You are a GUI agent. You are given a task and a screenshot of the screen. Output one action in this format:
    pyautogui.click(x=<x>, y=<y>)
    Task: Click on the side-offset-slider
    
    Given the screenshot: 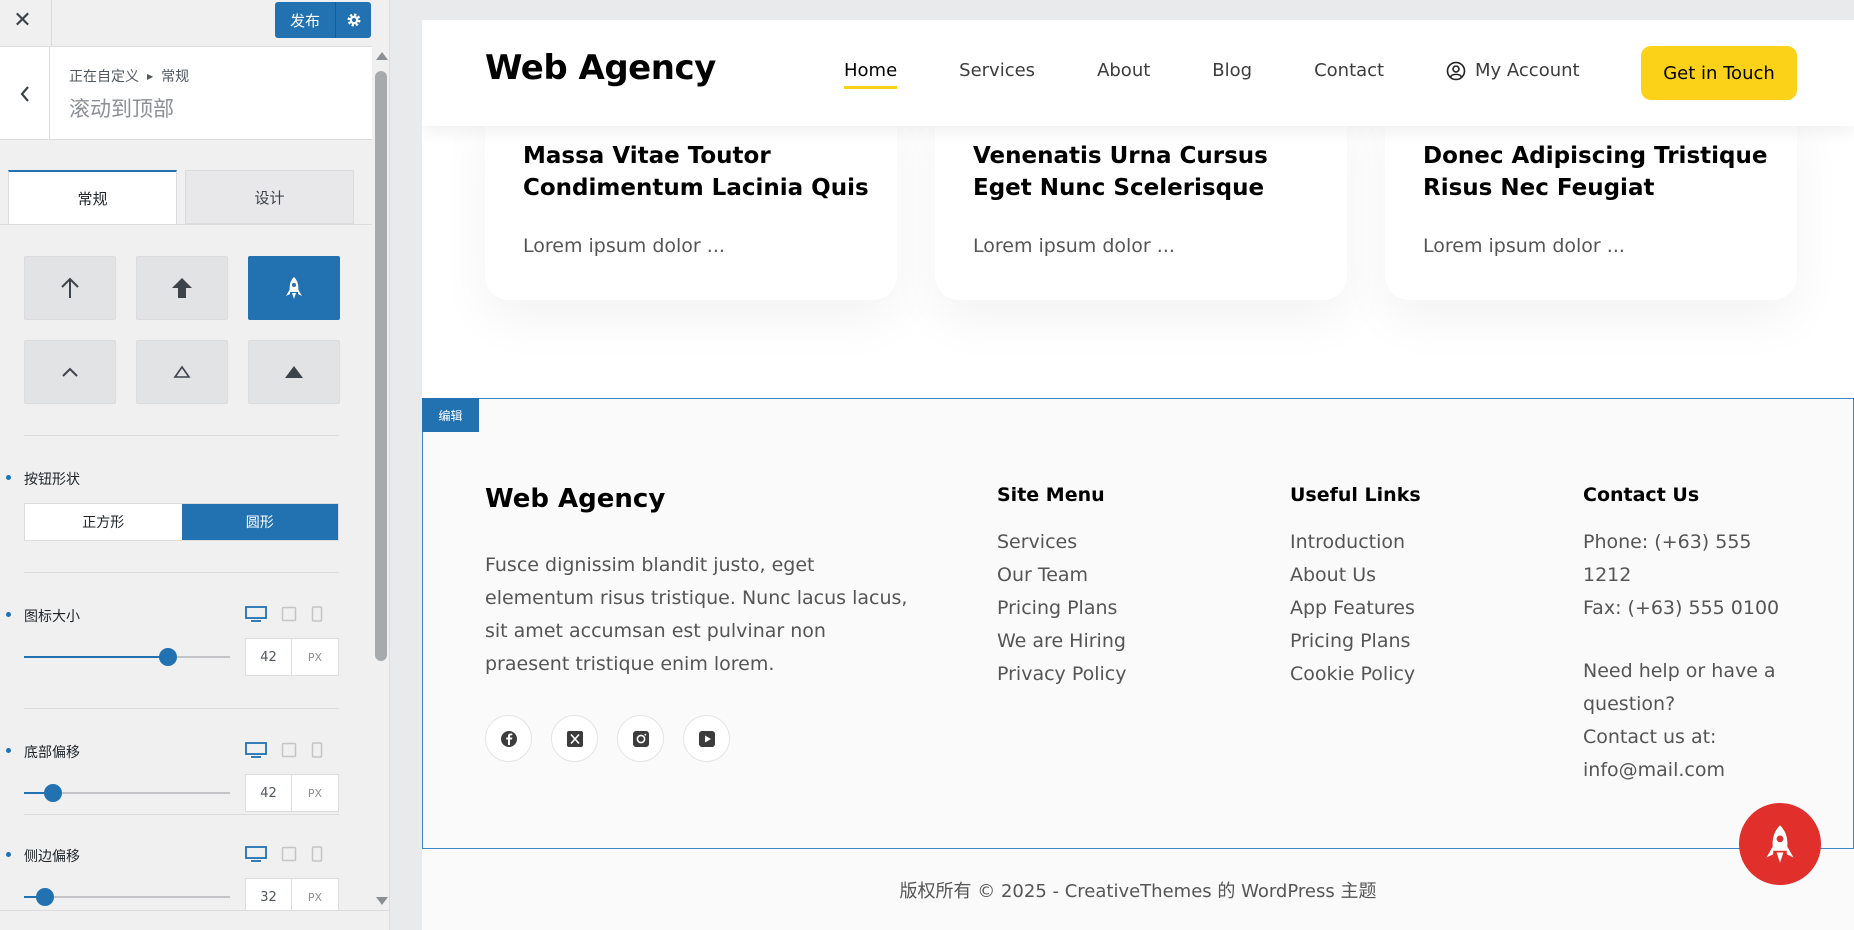 What is the action you would take?
    pyautogui.click(x=127, y=897)
    